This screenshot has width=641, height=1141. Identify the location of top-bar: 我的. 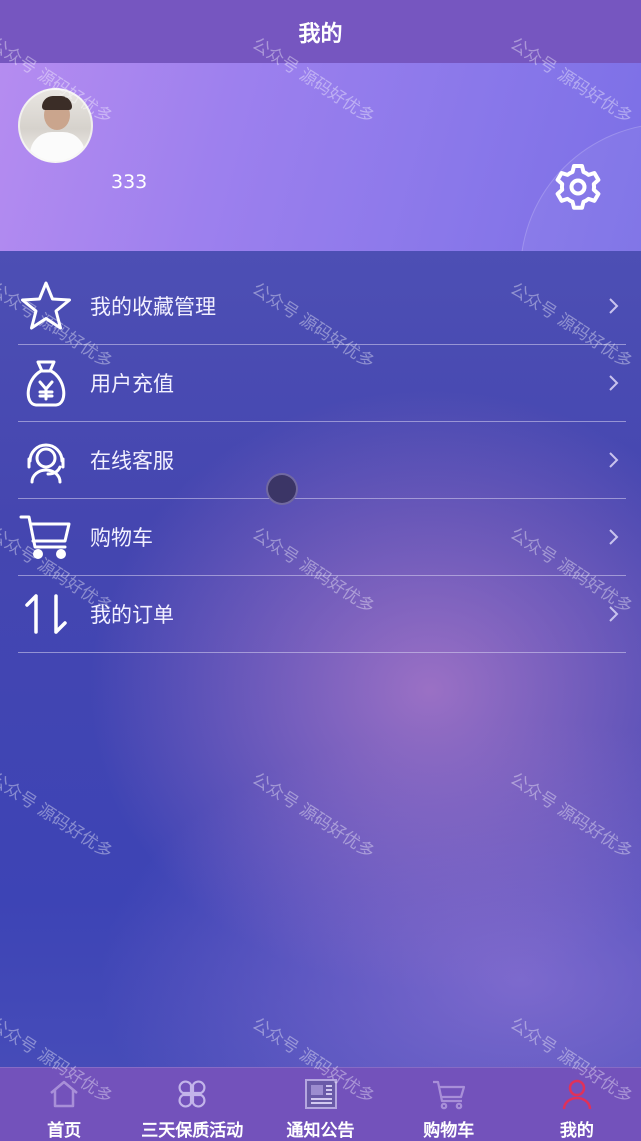
(320, 31).